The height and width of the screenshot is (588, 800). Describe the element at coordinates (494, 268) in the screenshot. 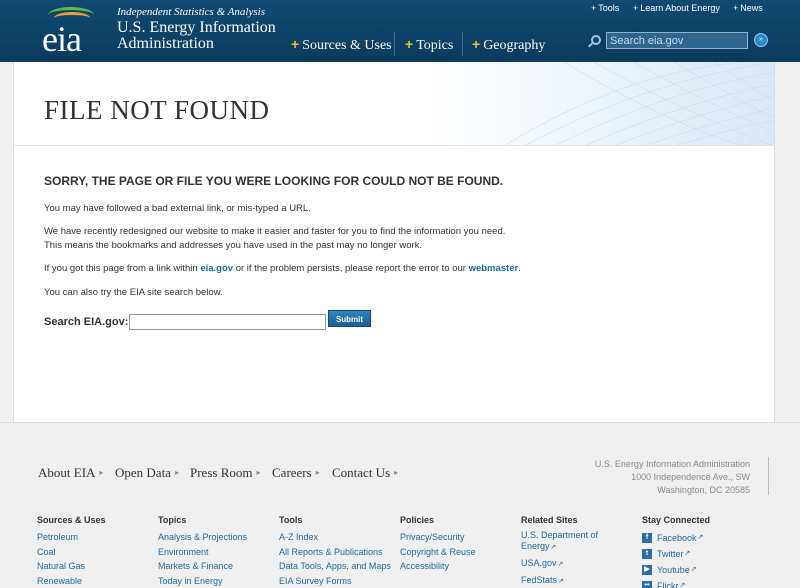

I see `webmaster-link: webmaster` at that location.